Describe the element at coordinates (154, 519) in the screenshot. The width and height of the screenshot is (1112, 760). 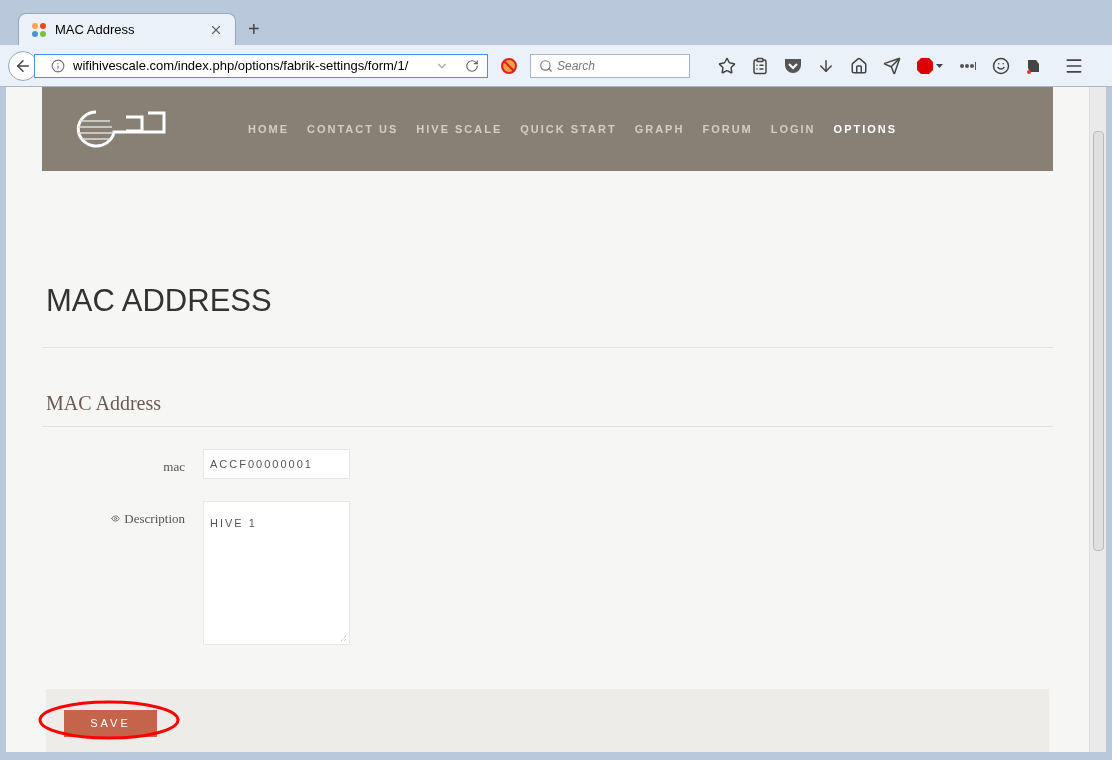
I see `field-label: Description` at that location.